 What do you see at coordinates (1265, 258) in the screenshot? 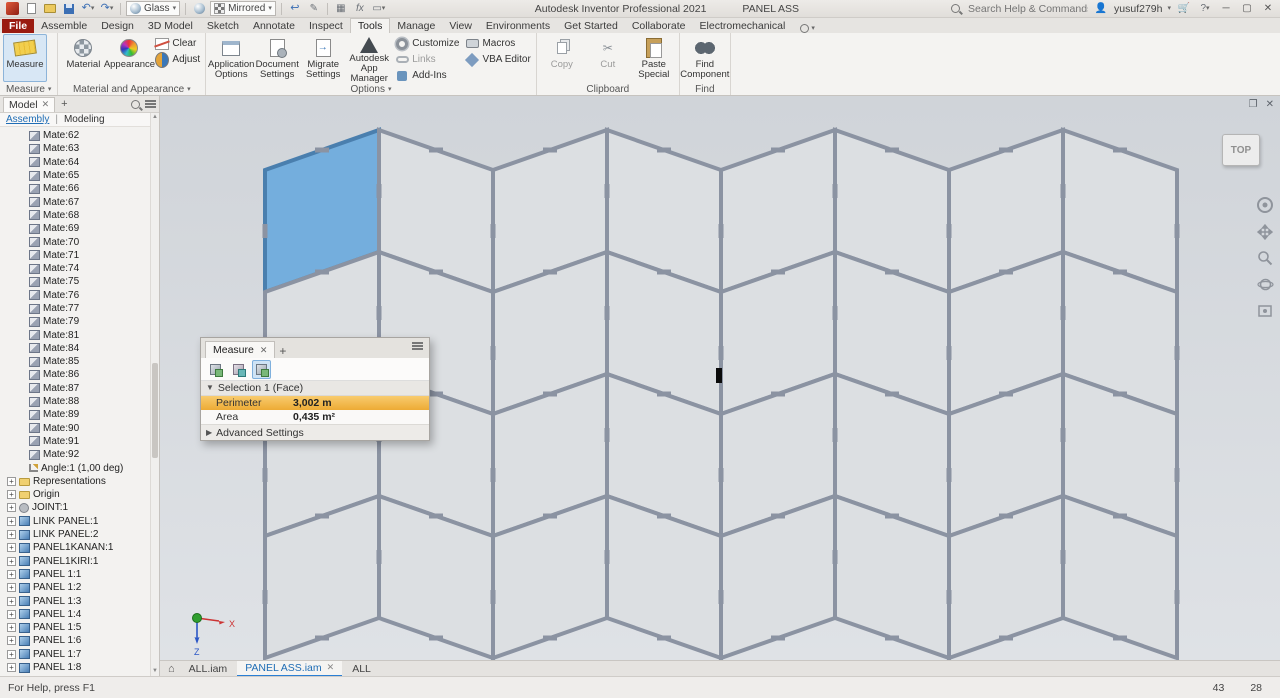
I see `zoom-icon` at bounding box center [1265, 258].